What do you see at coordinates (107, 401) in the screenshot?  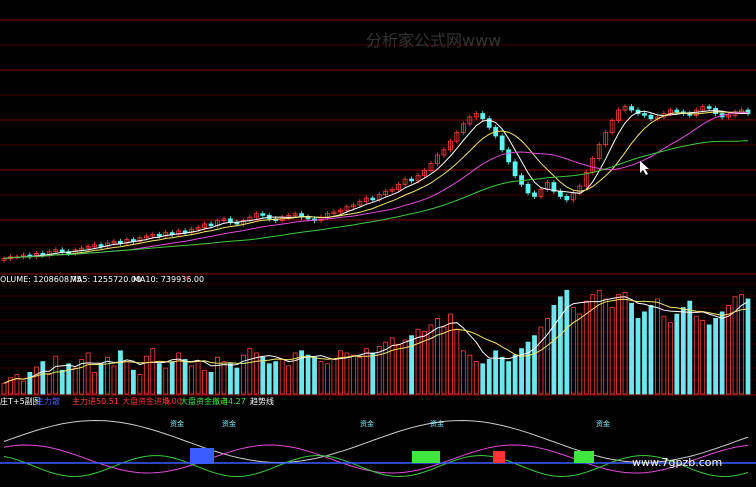 I see `indicator-value2: 50.51` at bounding box center [107, 401].